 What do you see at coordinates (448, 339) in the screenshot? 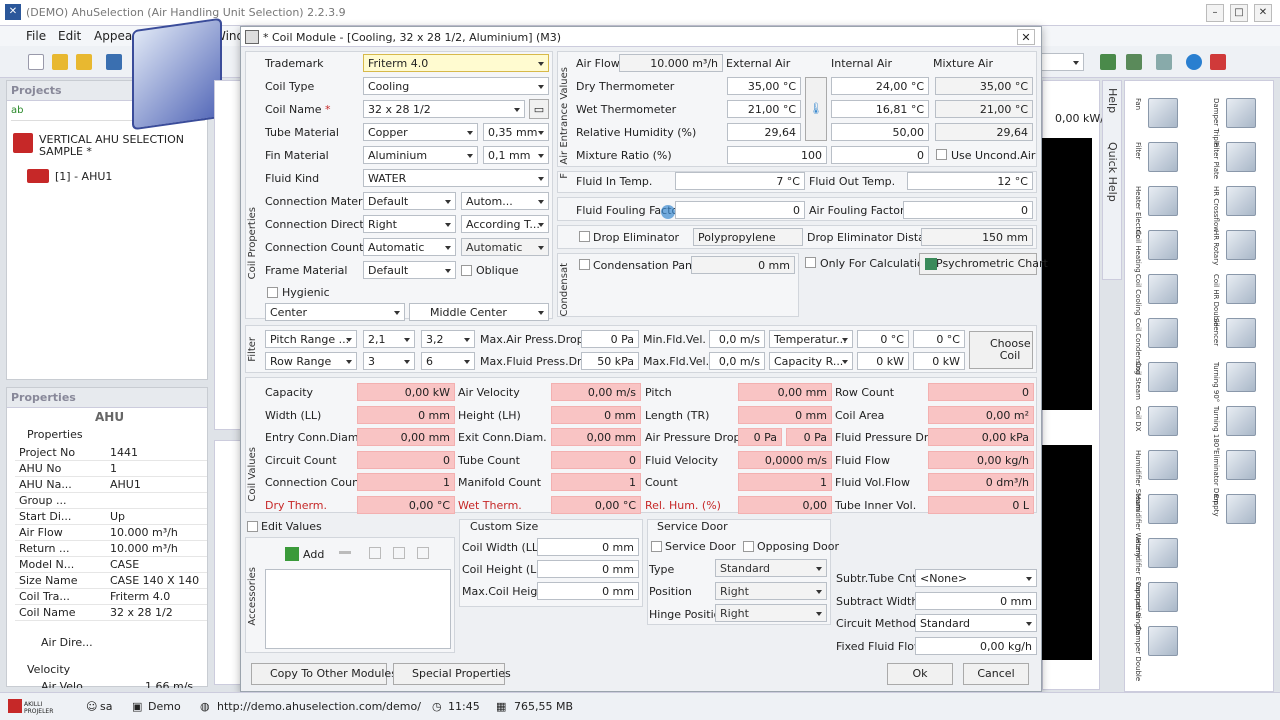
I see `pitch-max-select: 3,2` at bounding box center [448, 339].